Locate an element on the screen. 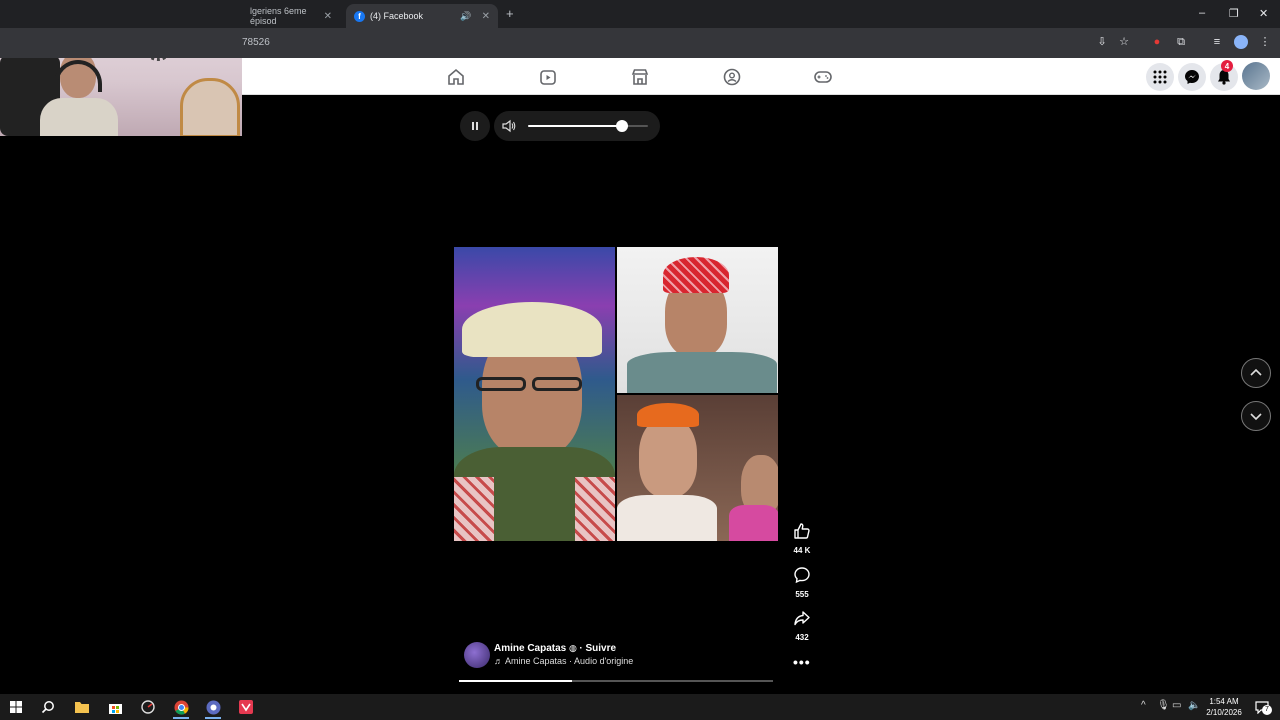 The image size is (1280, 720). file-explorer-icon is located at coordinates (82, 707).